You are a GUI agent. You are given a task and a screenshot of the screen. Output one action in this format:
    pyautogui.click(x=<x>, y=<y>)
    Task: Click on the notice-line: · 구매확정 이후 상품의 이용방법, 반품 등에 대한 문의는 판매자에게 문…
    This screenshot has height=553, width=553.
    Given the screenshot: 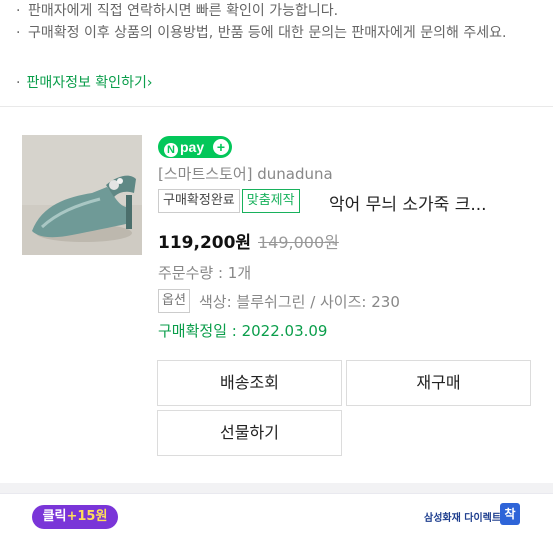 What is the action you would take?
    pyautogui.click(x=278, y=33)
    